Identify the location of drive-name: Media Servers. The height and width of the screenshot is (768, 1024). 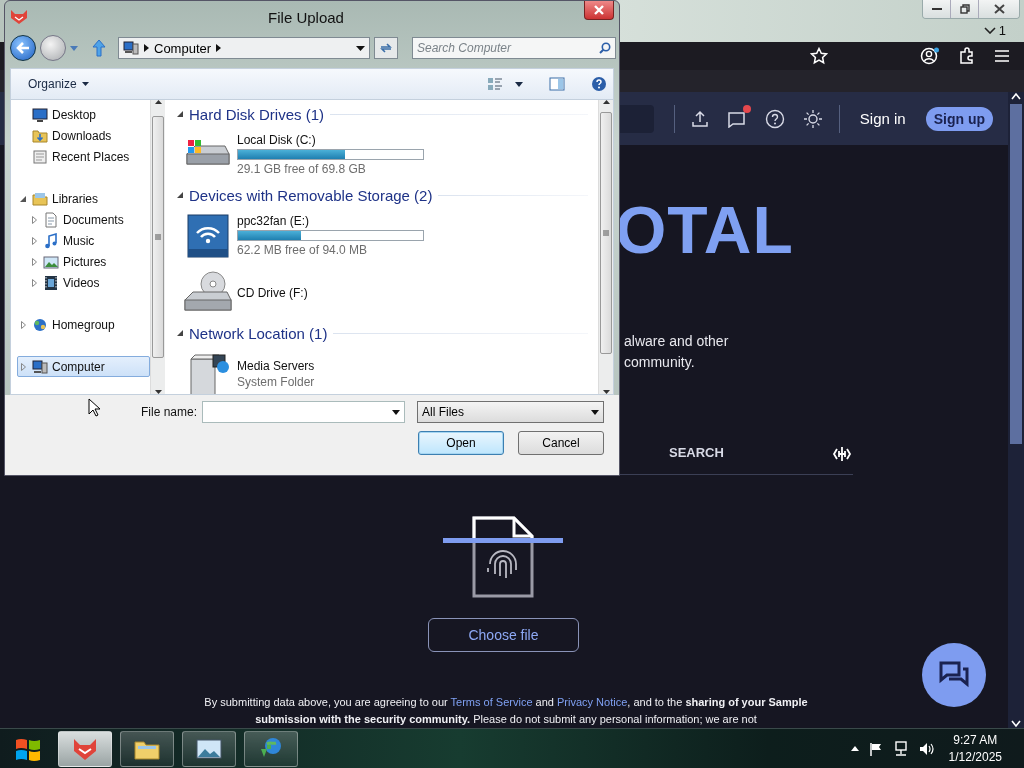
(276, 365).